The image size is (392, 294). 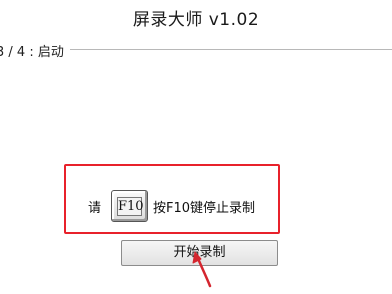 I want to click on key-label: F10, so click(x=130, y=206).